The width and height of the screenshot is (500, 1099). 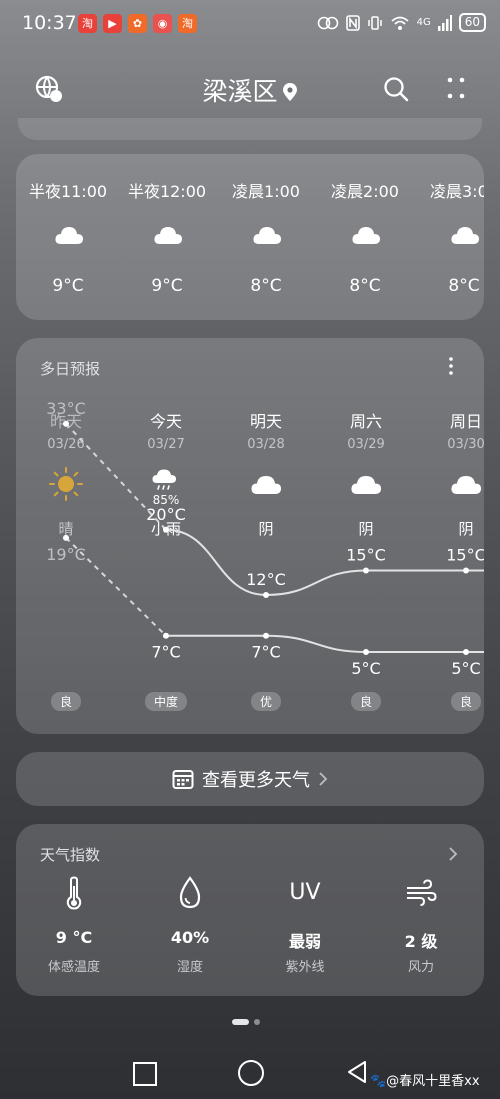 What do you see at coordinates (266, 191) in the screenshot?
I see `hour-time: 凌晨1:00` at bounding box center [266, 191].